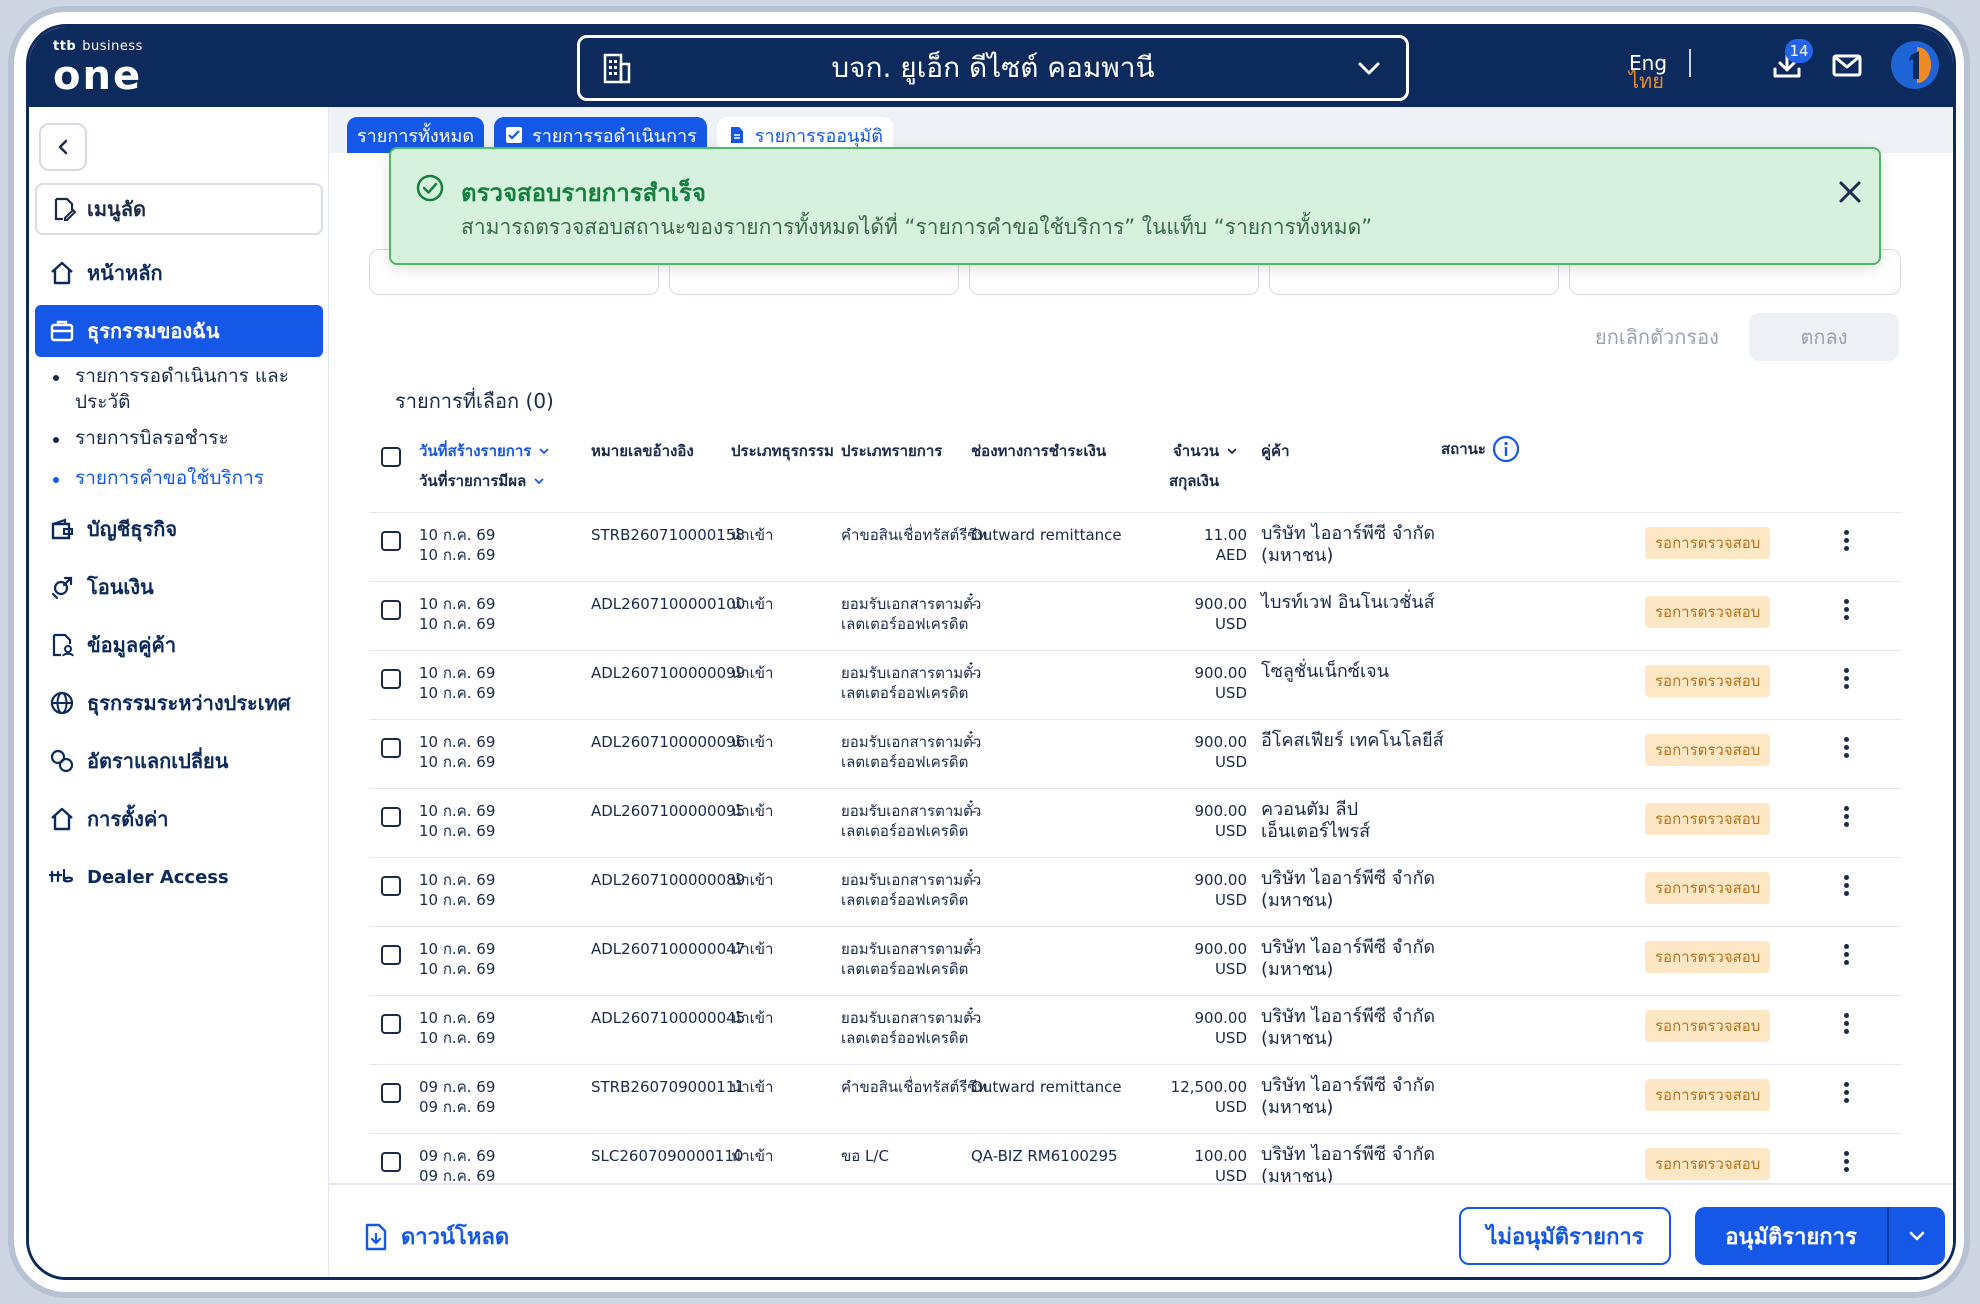 This screenshot has height=1304, width=1980. What do you see at coordinates (736, 135) in the screenshot?
I see `document-icon` at bounding box center [736, 135].